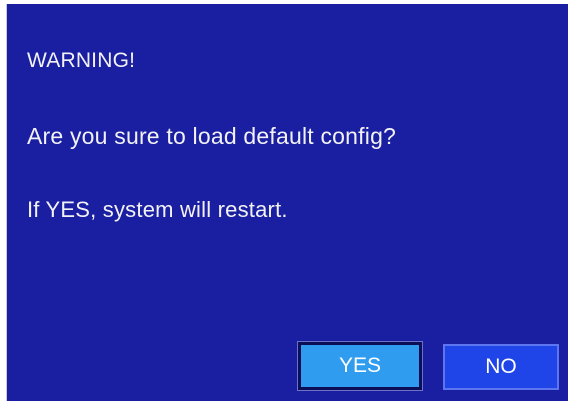 The height and width of the screenshot is (405, 571). I want to click on yes-button-label: YES, so click(360, 365).